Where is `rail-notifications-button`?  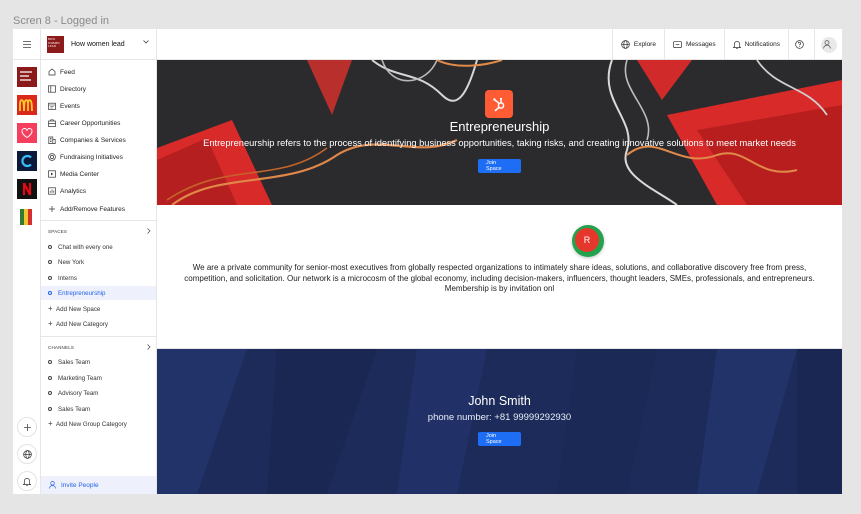 rail-notifications-button is located at coordinates (27, 481).